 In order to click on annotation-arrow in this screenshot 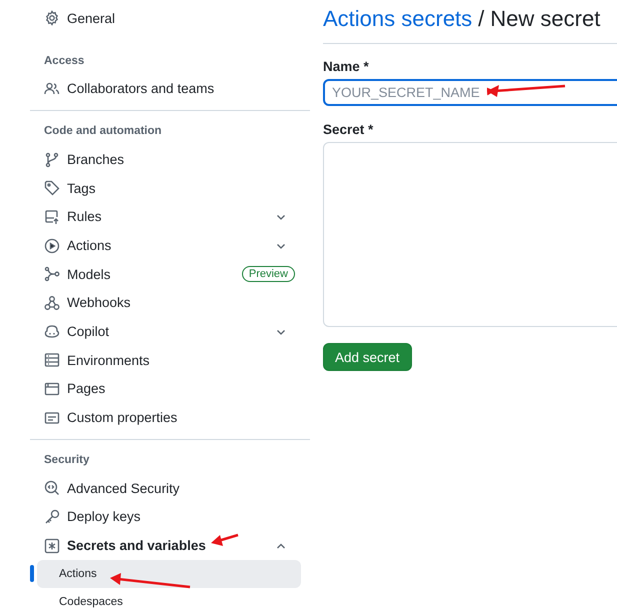, I will do `click(224, 540)`.